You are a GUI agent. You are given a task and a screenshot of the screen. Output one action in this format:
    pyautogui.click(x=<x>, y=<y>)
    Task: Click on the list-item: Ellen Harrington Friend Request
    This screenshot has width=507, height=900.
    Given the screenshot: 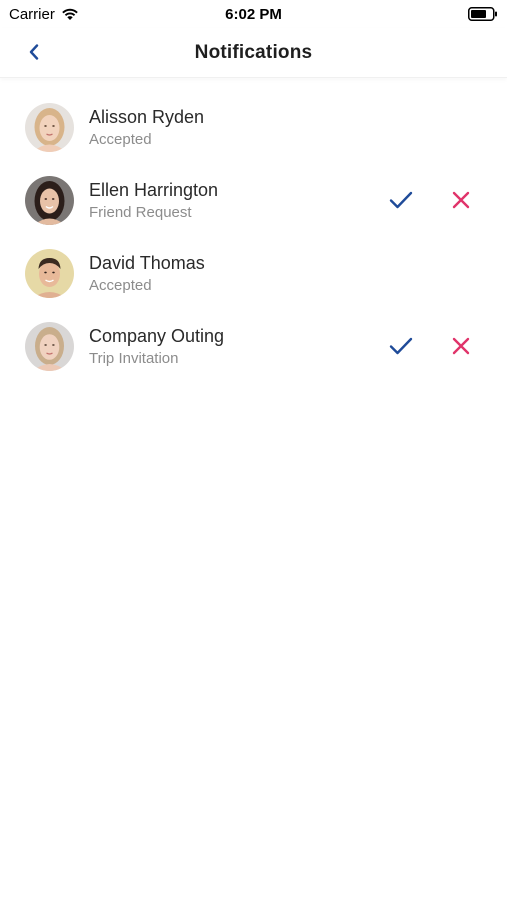 What is the action you would take?
    pyautogui.click(x=253, y=200)
    